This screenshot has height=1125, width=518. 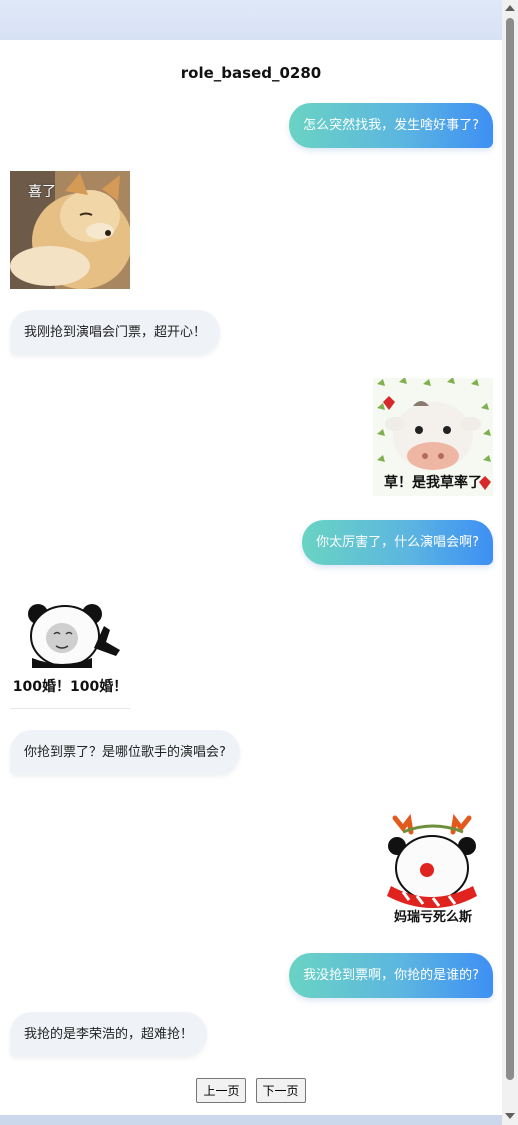 I want to click on top-band, so click(x=251, y=20).